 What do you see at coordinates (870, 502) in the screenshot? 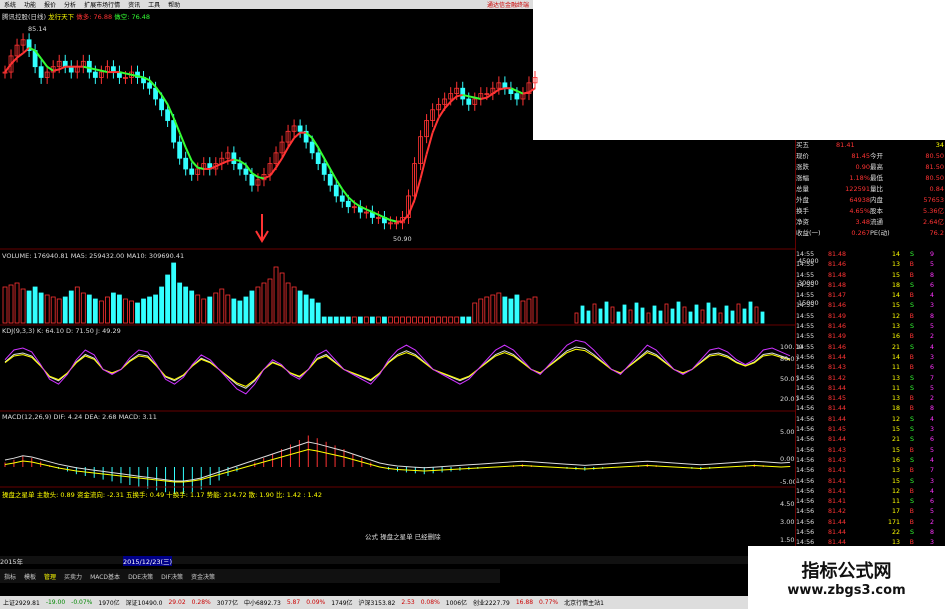
I see `tick-row: 14:56 81.41 11 S 6` at bounding box center [870, 502].